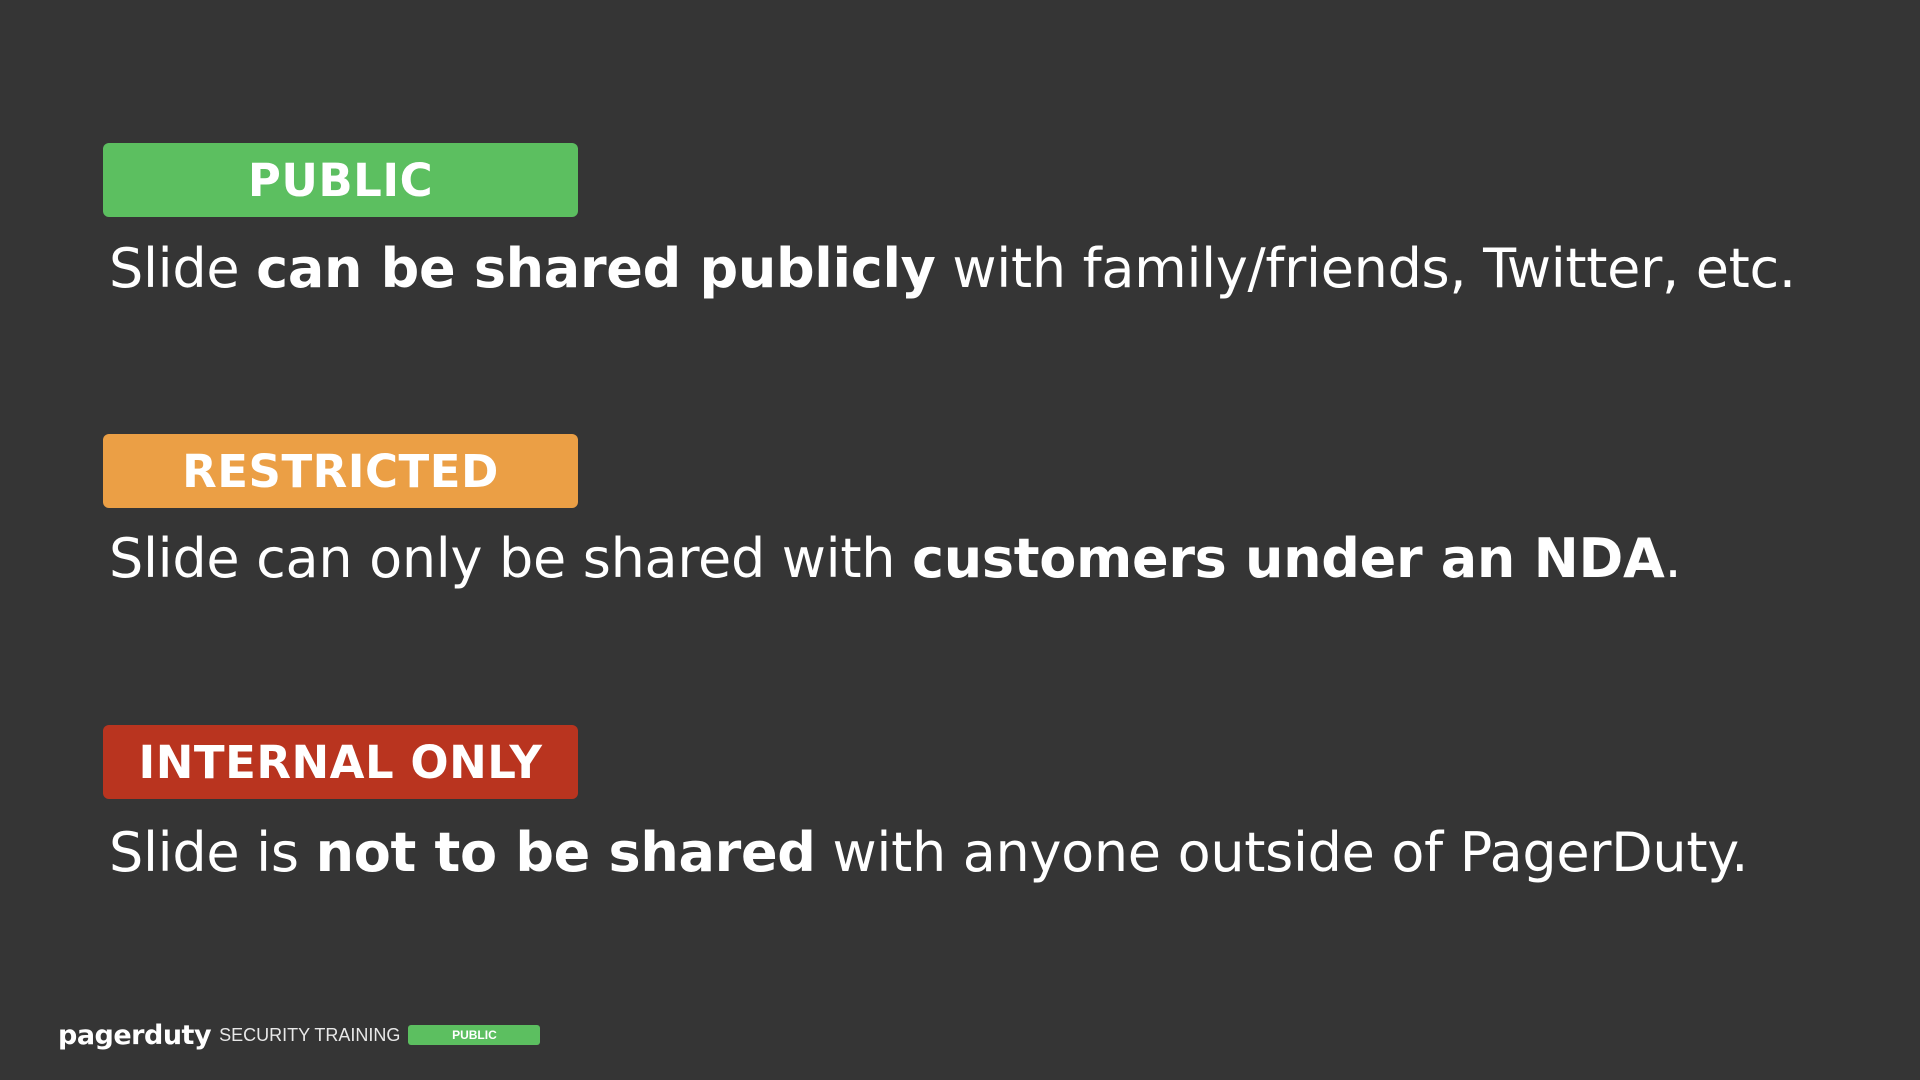  Describe the element at coordinates (1288, 558) in the screenshot. I see `description-restricted-emphasis: customers under an NDA` at that location.